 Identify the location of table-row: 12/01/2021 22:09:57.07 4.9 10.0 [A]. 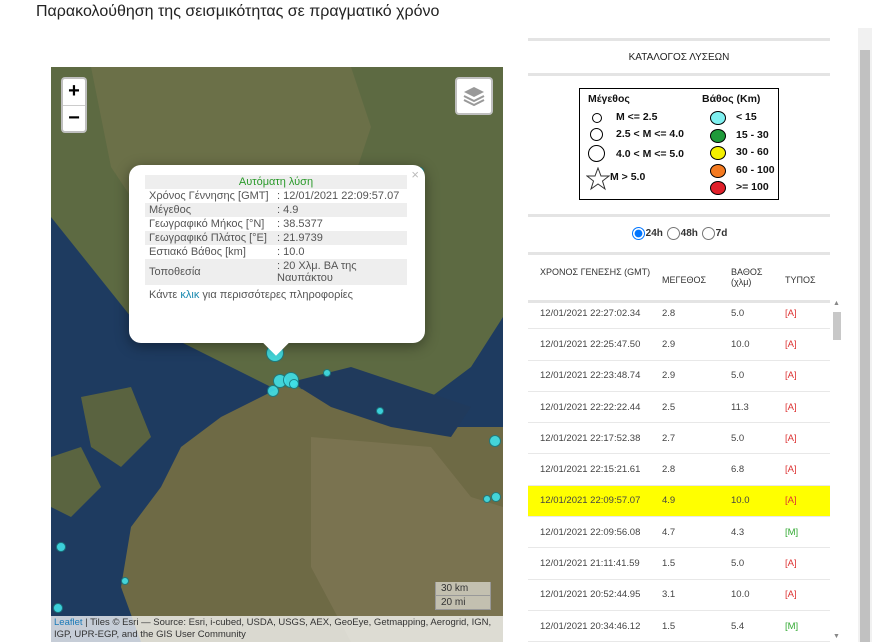
(679, 501).